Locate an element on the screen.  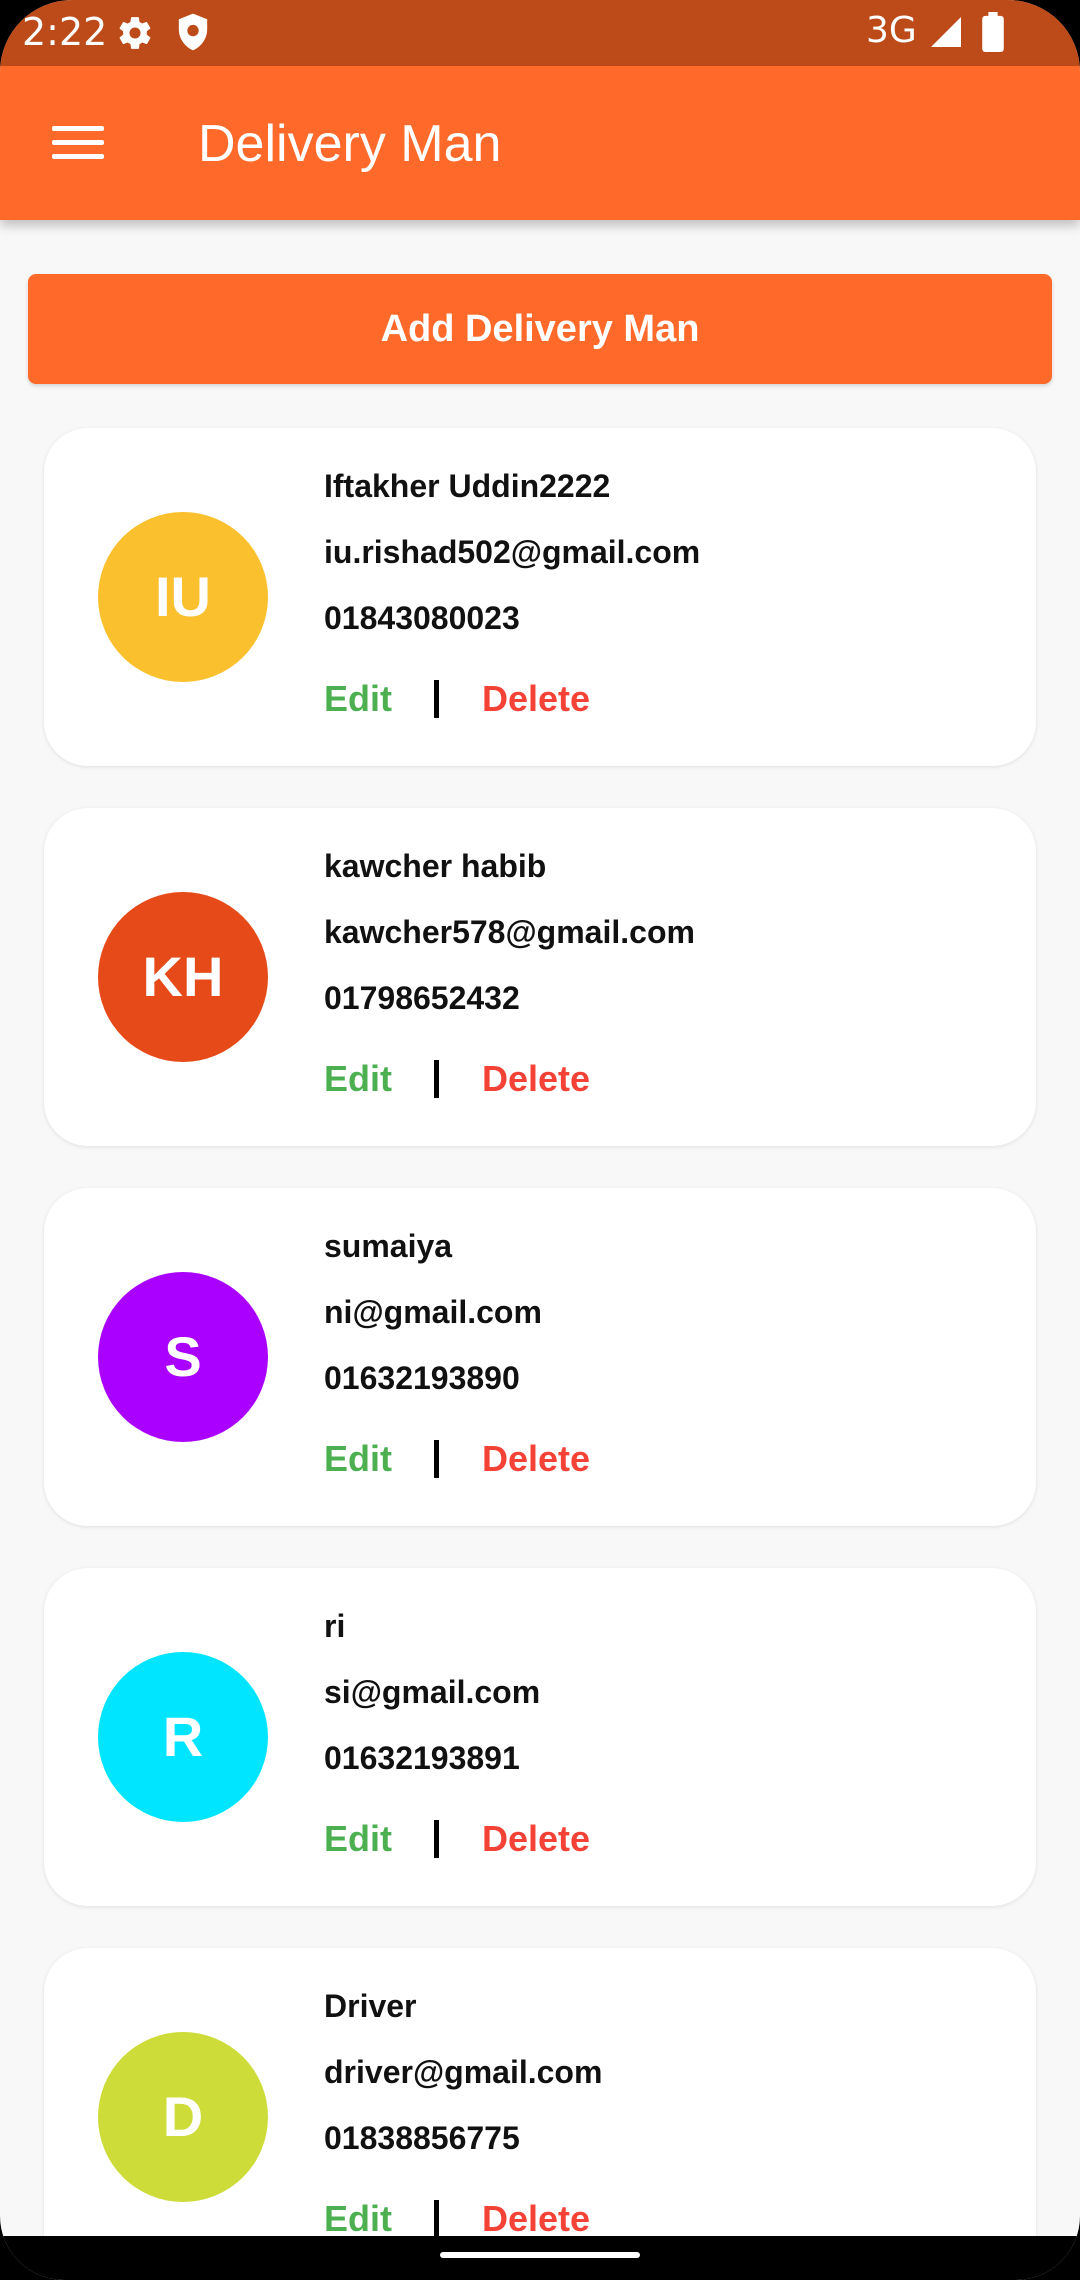
signal-icon is located at coordinates (946, 32).